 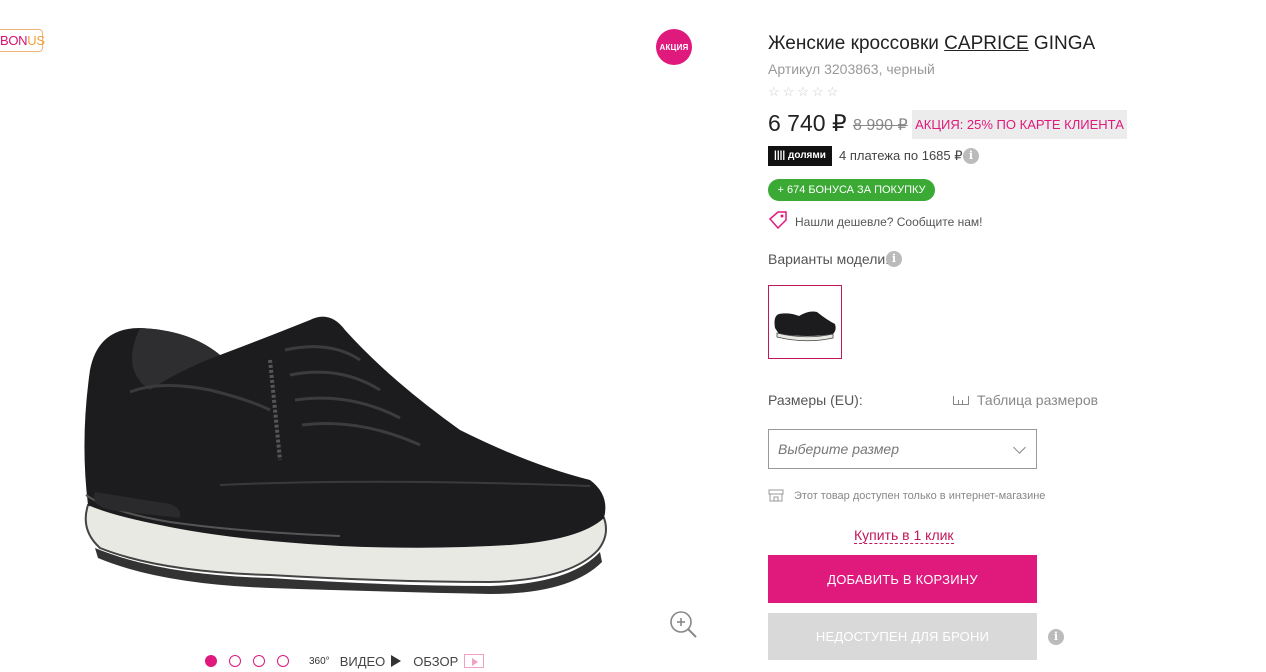 What do you see at coordinates (800, 156) in the screenshot?
I see `dolyami-logo: |||| долями` at bounding box center [800, 156].